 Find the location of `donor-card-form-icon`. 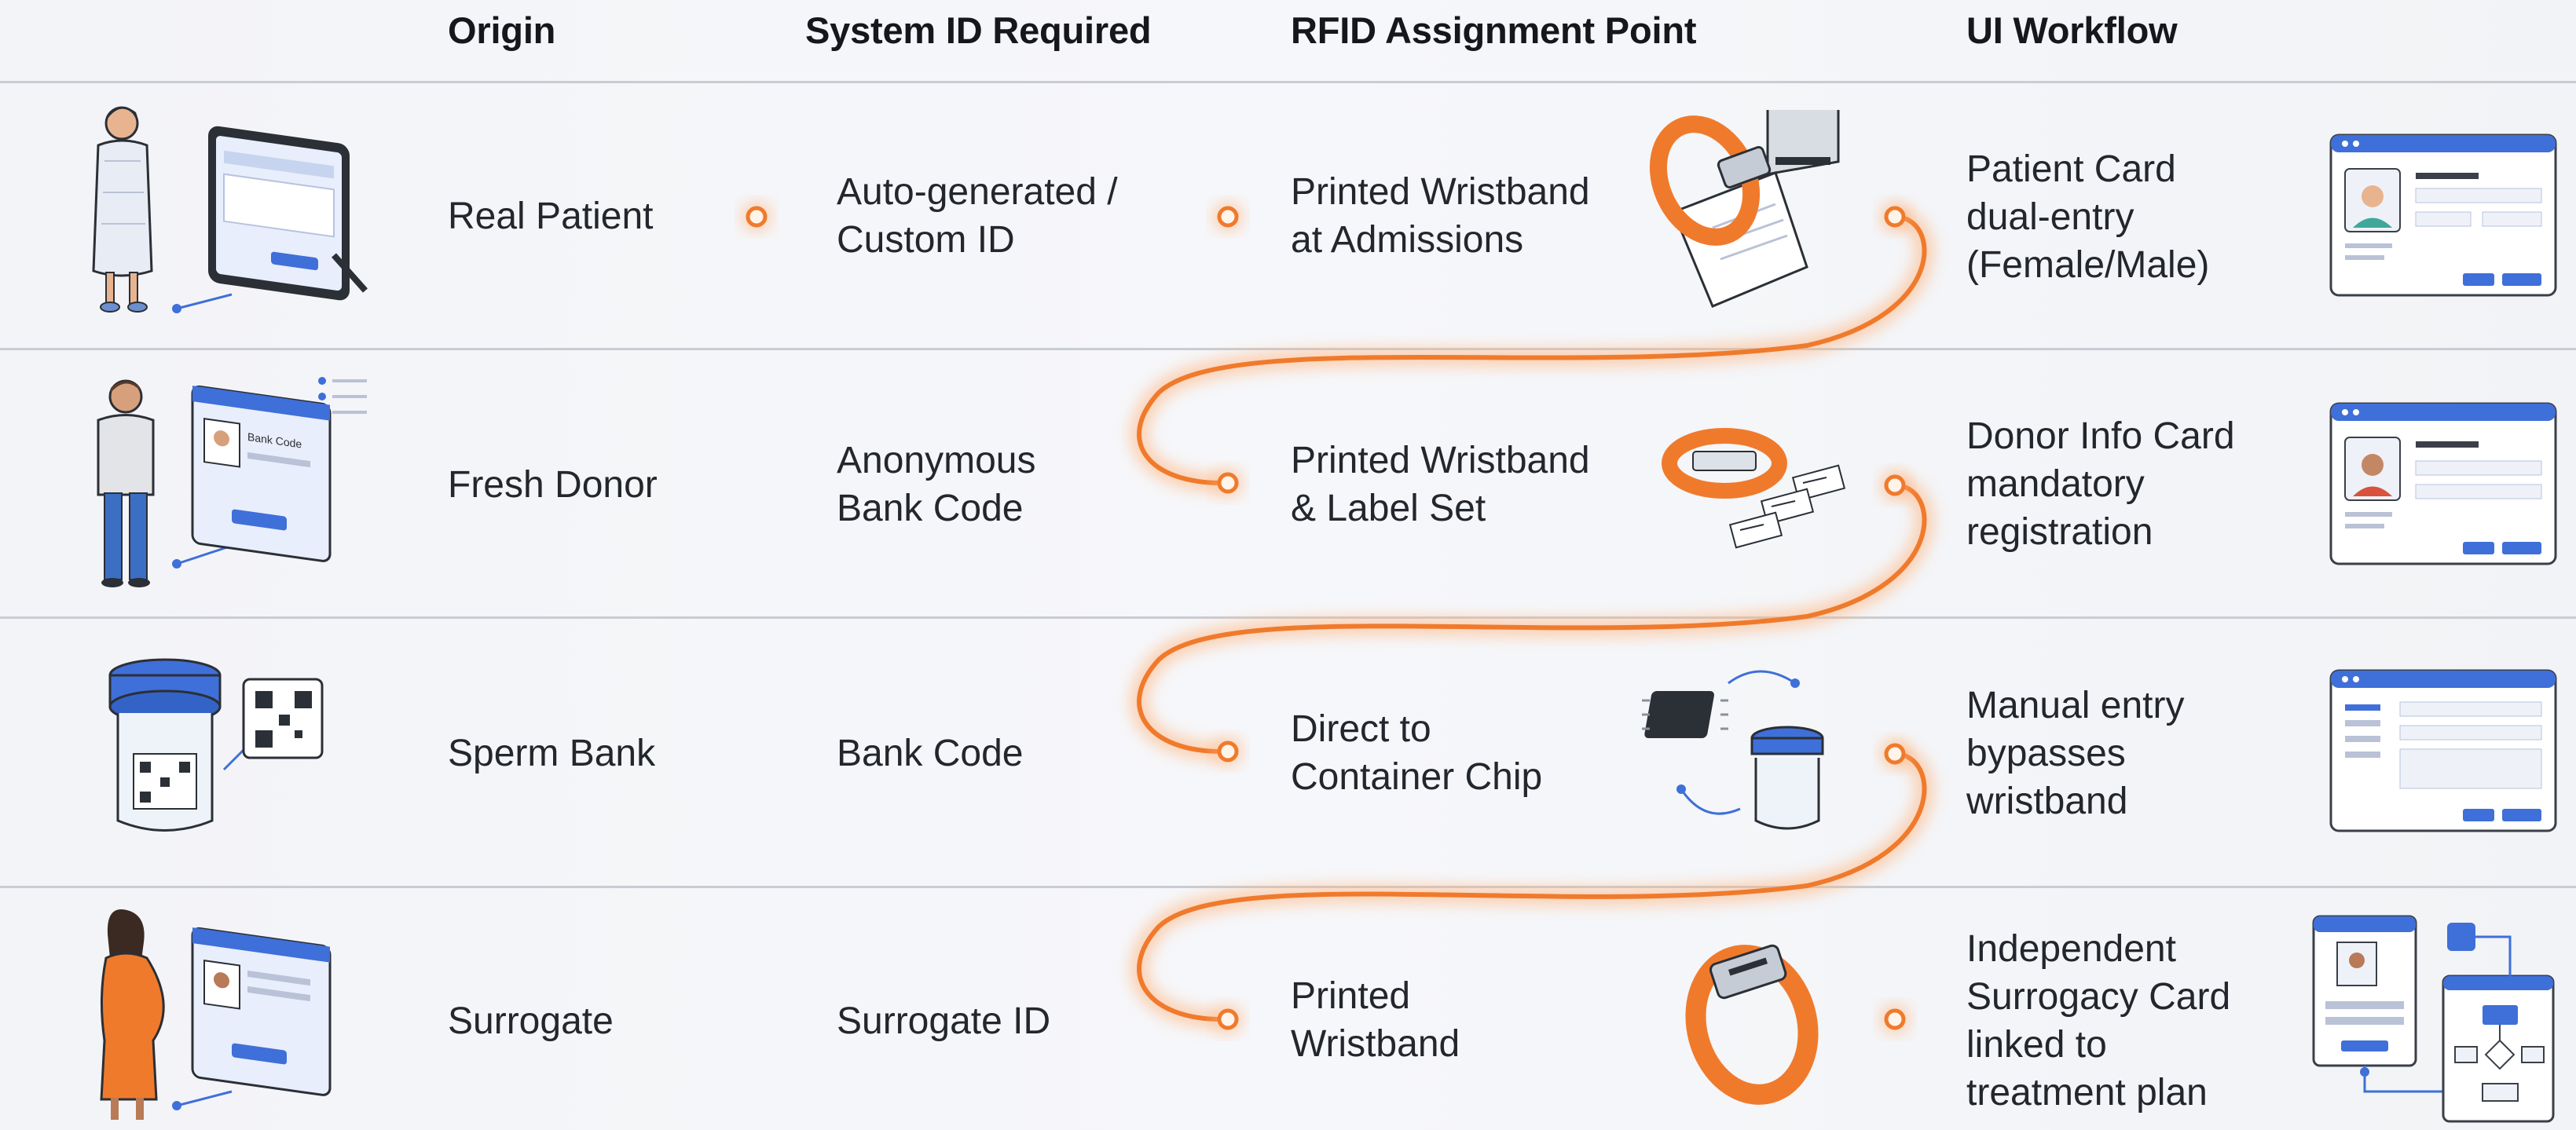

donor-card-form-icon is located at coordinates (2443, 483).